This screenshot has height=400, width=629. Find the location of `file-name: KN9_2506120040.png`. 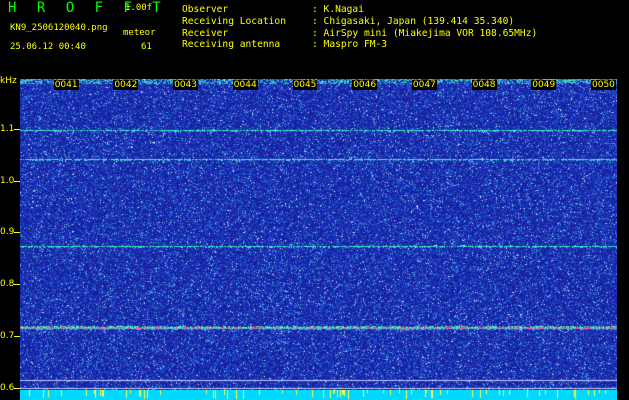

file-name: KN9_2506120040.png is located at coordinates (59, 28).